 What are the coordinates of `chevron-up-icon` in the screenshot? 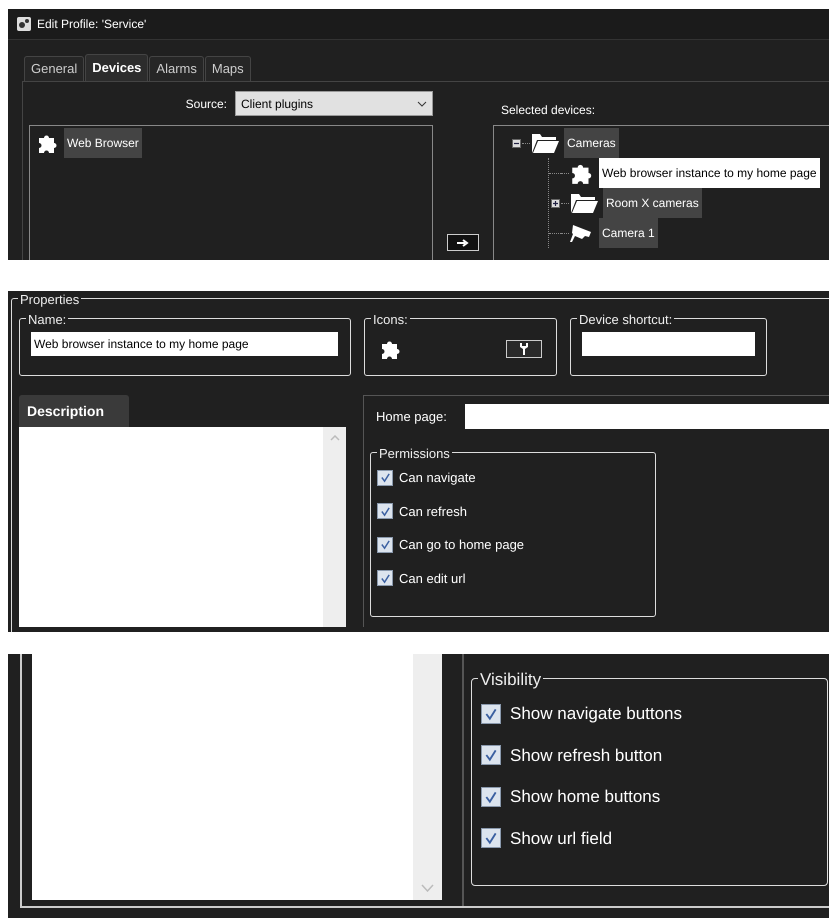 It's located at (335, 438).